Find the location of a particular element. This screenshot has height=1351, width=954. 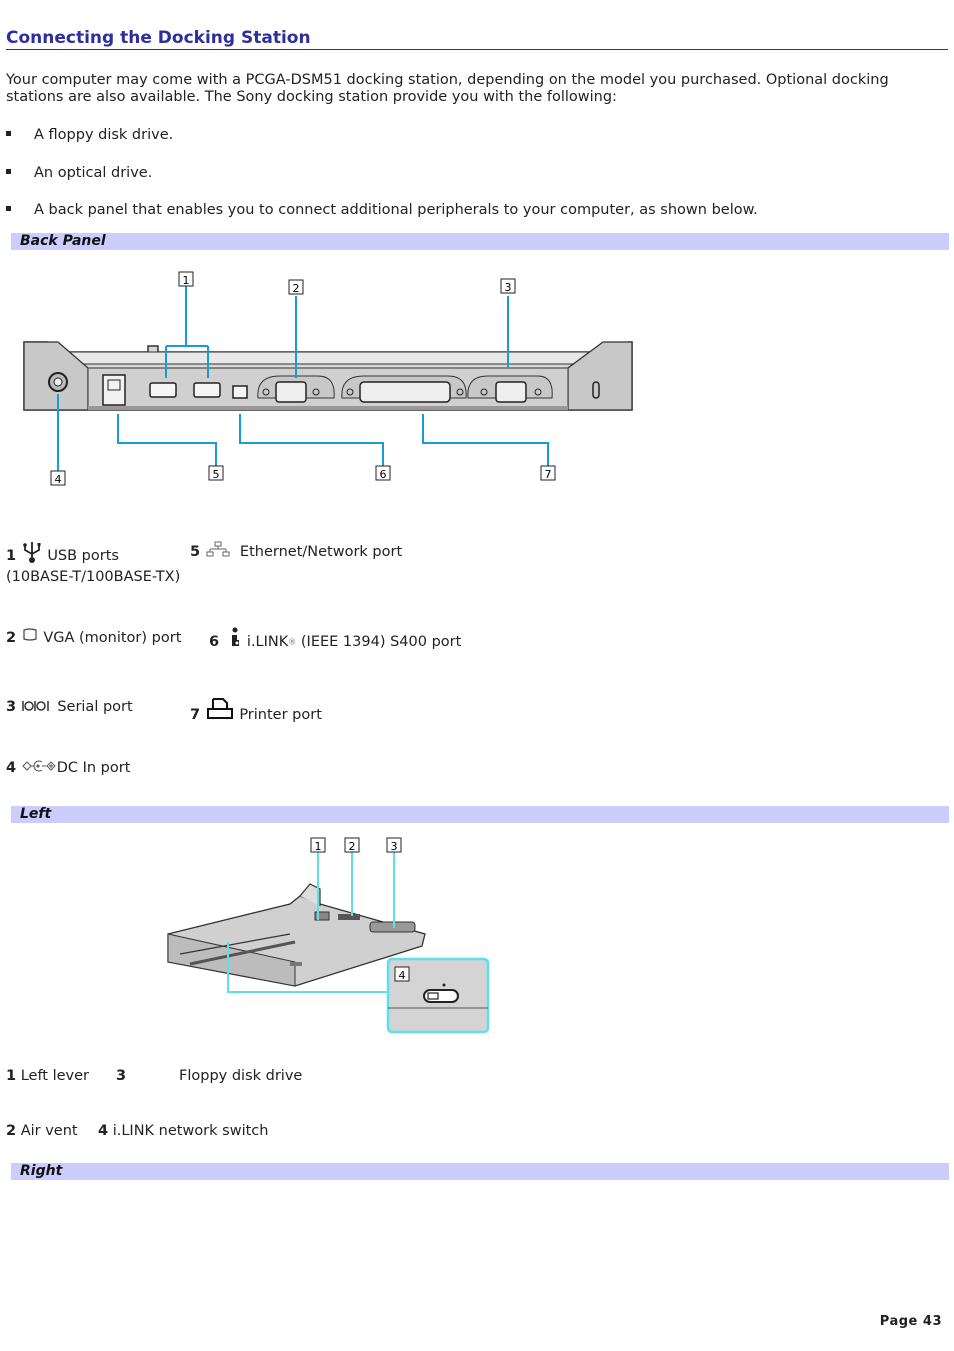

legend-item-ilink-switch: 4 i.LINK network switch is located at coordinates (183, 1131).